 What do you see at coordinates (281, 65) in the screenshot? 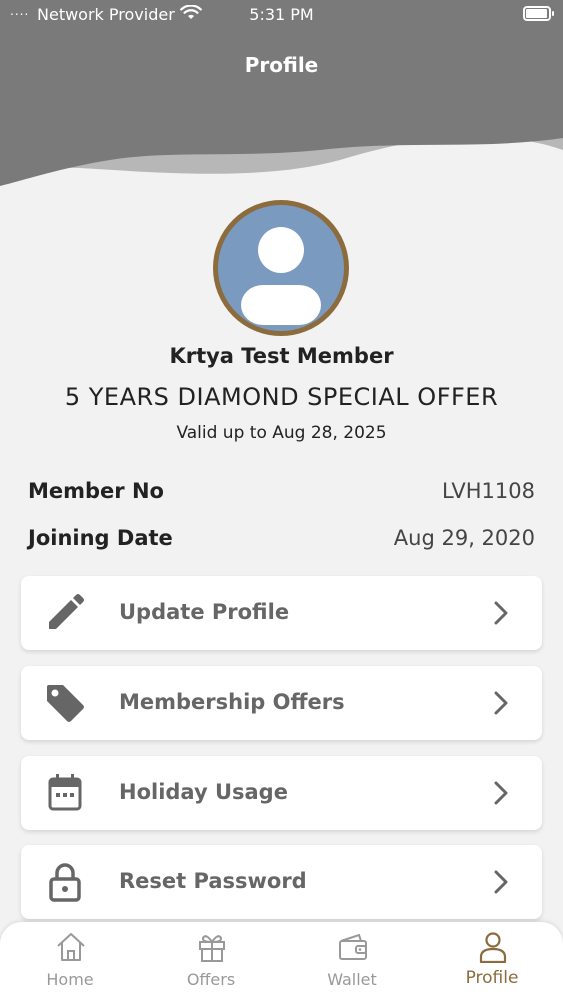
I see `page-title: Profile` at bounding box center [281, 65].